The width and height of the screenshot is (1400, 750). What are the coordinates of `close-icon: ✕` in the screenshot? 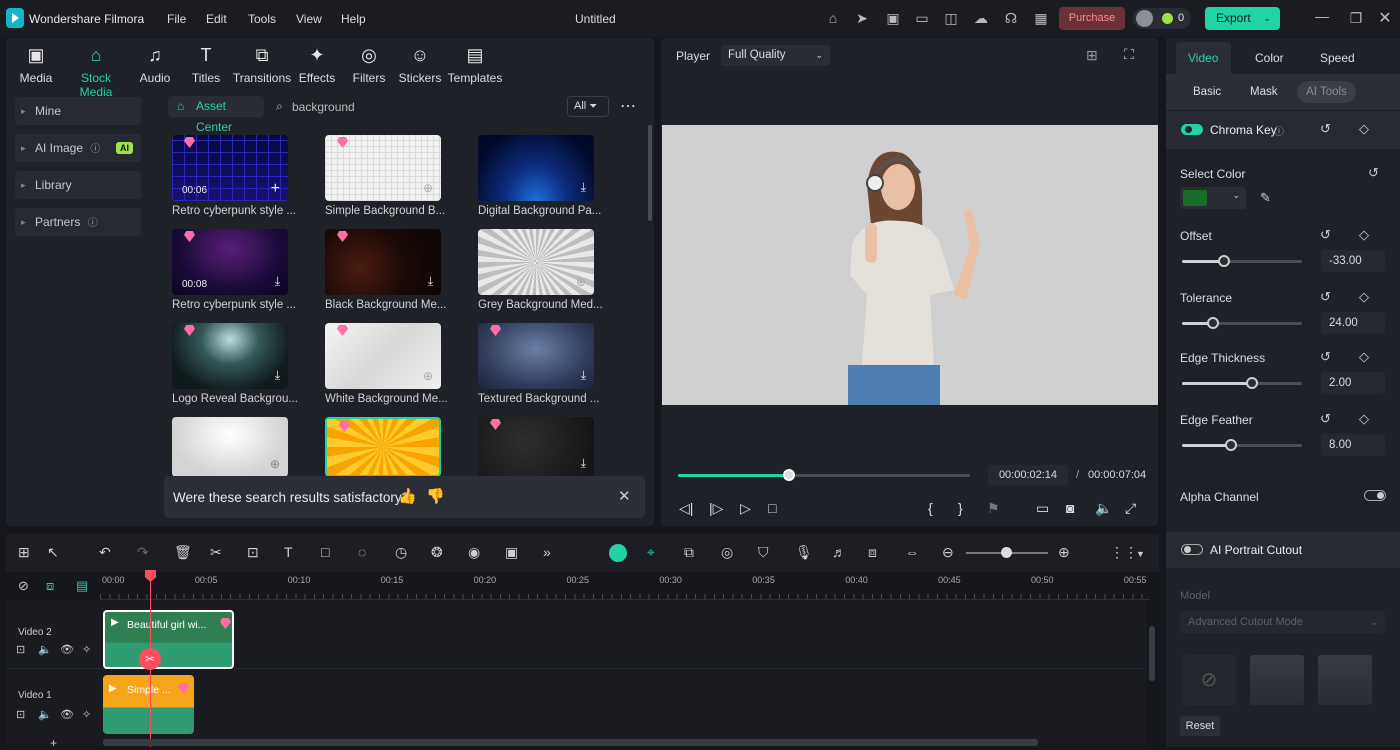 It's located at (624, 496).